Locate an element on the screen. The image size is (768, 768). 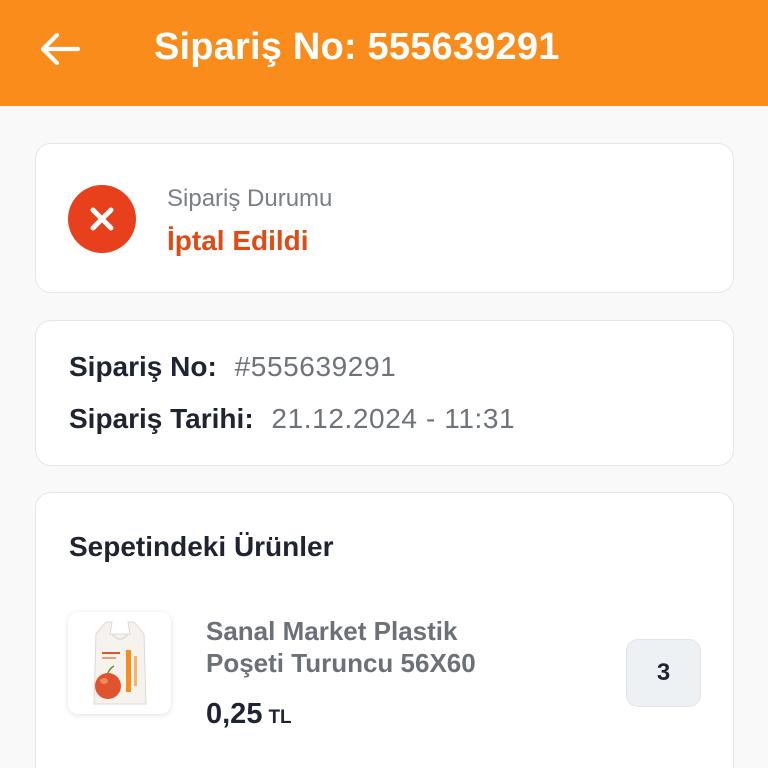
product-price: 0,25 TL is located at coordinates (249, 714).